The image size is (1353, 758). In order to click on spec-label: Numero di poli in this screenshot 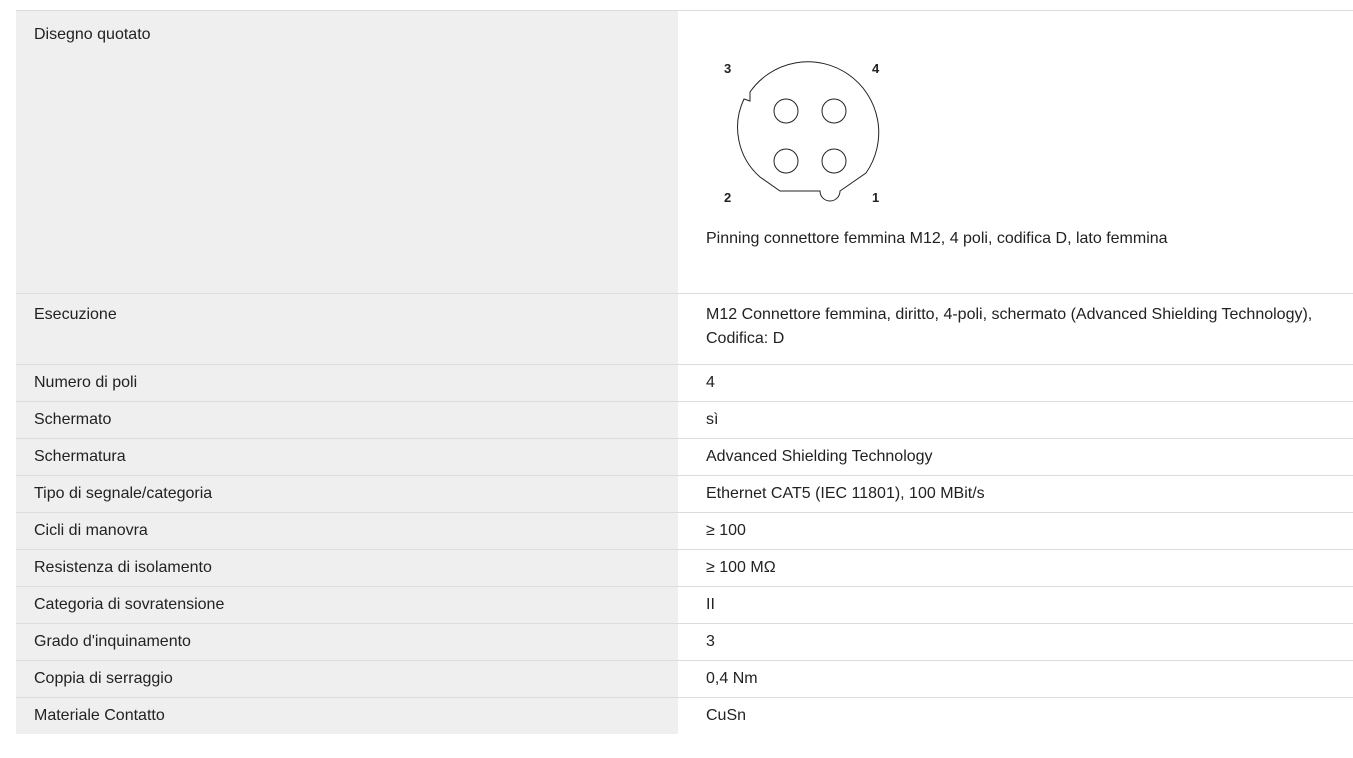, I will do `click(347, 383)`.